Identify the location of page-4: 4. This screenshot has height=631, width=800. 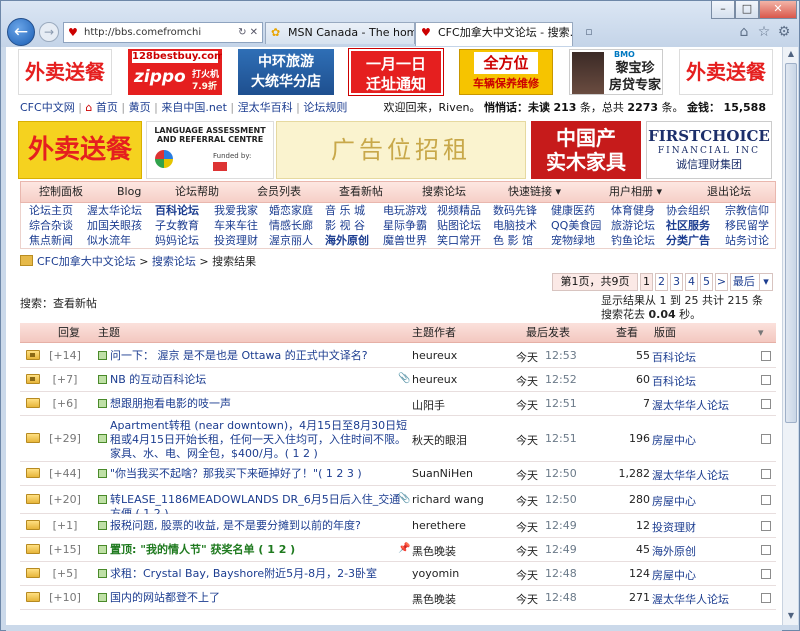
(691, 282).